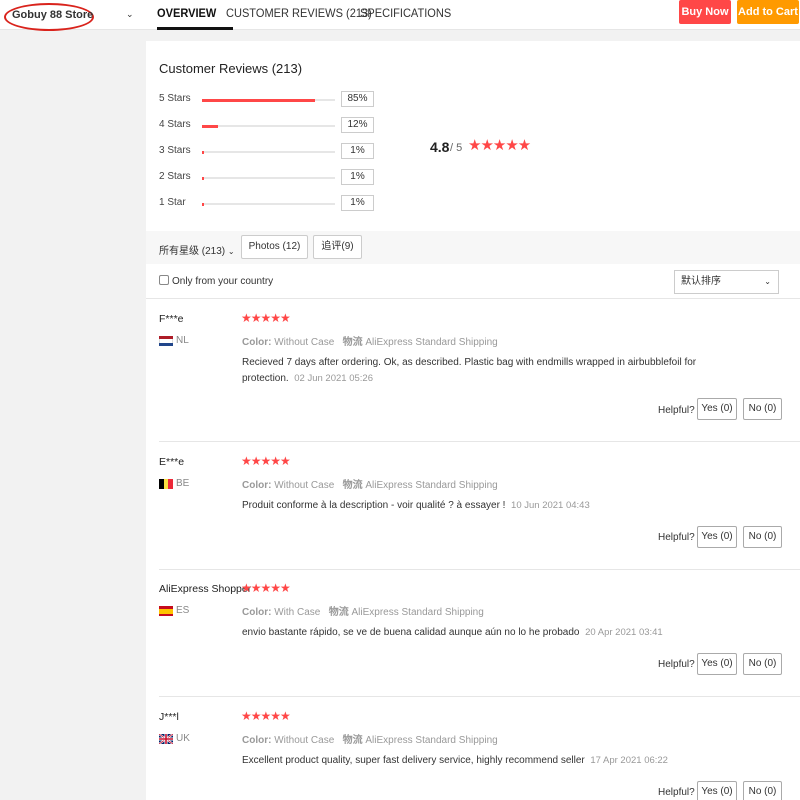  What do you see at coordinates (456, 148) in the screenshot?
I see `rating-scale: / 5` at bounding box center [456, 148].